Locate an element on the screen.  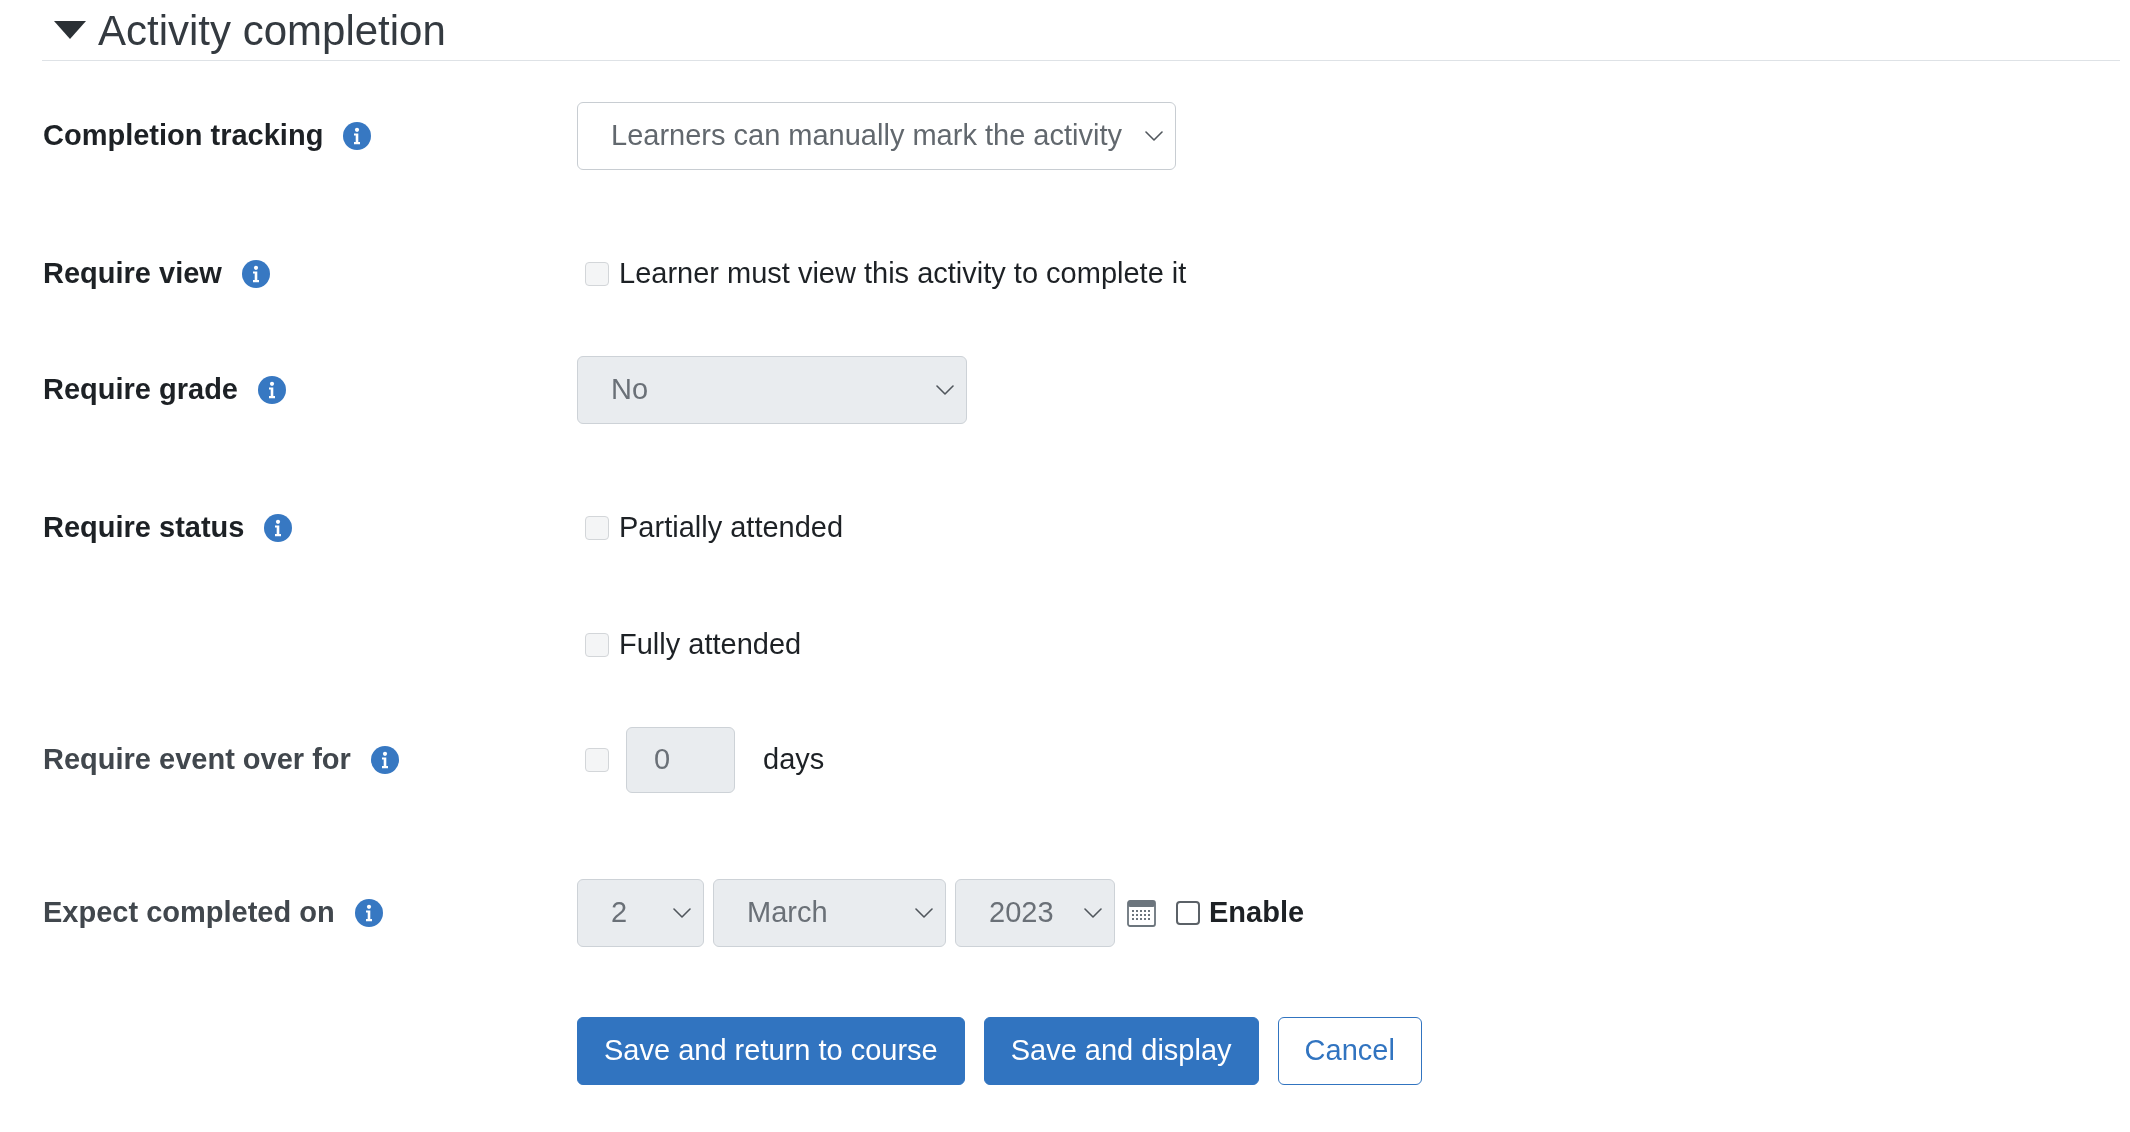
field-label: Require status is located at coordinates (144, 528).